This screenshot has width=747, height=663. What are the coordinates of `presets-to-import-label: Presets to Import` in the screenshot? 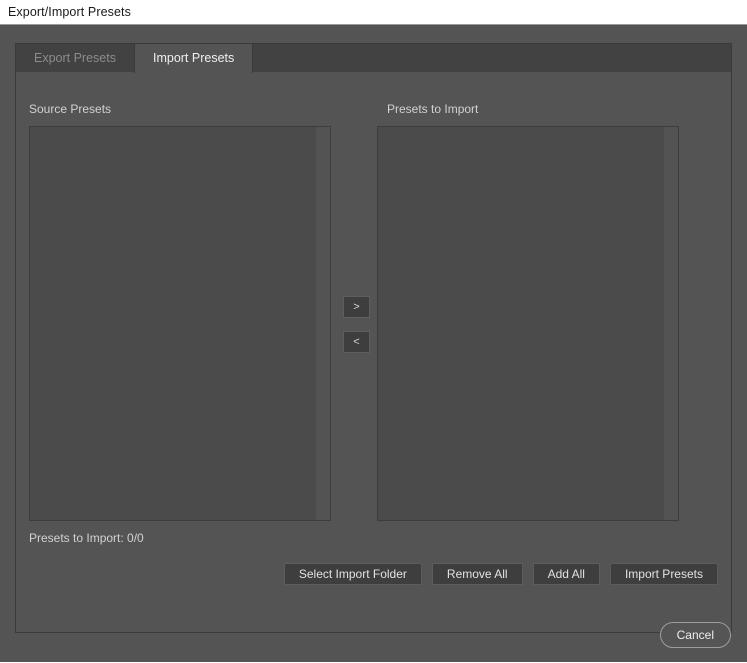 It's located at (433, 109).